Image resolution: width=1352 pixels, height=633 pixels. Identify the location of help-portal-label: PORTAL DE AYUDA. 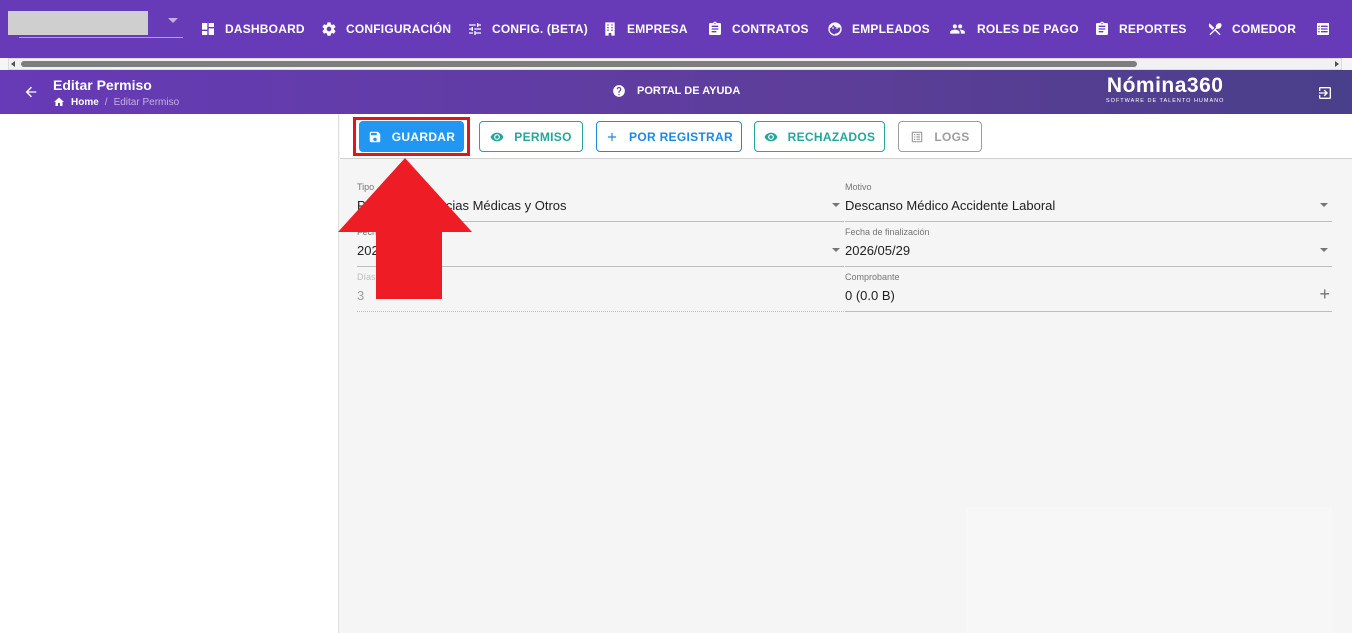
(689, 91).